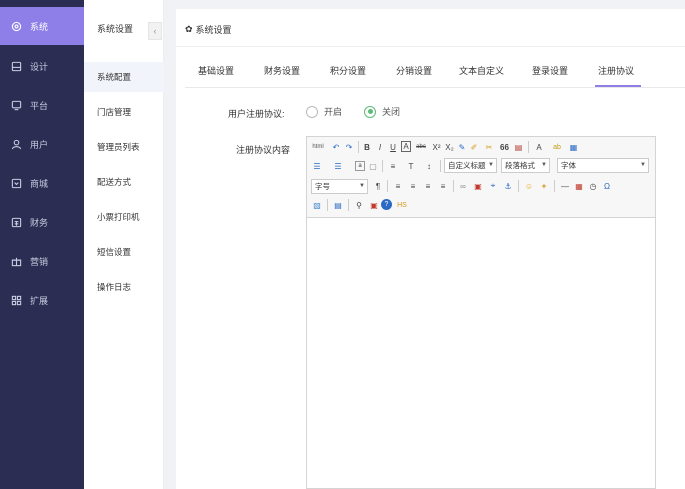 The width and height of the screenshot is (685, 489). What do you see at coordinates (568, 165) in the screenshot?
I see `font-family-value: 字体` at bounding box center [568, 165].